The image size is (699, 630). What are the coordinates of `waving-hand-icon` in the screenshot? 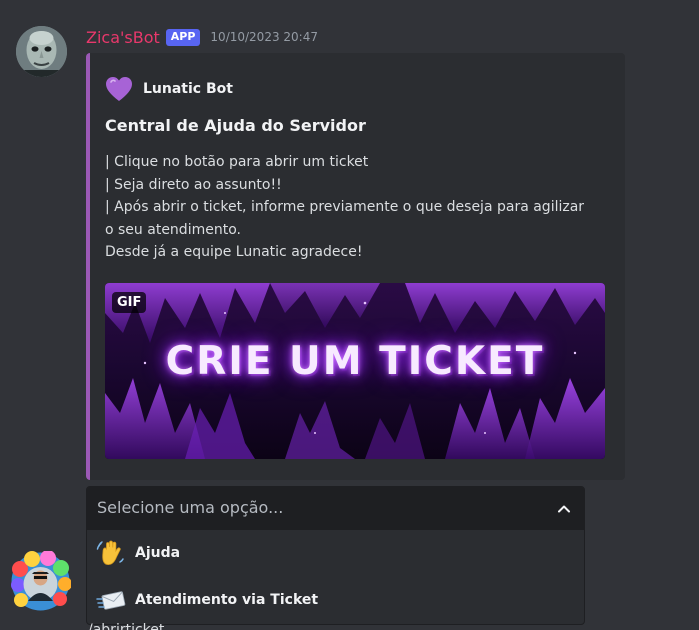 It's located at (110, 552).